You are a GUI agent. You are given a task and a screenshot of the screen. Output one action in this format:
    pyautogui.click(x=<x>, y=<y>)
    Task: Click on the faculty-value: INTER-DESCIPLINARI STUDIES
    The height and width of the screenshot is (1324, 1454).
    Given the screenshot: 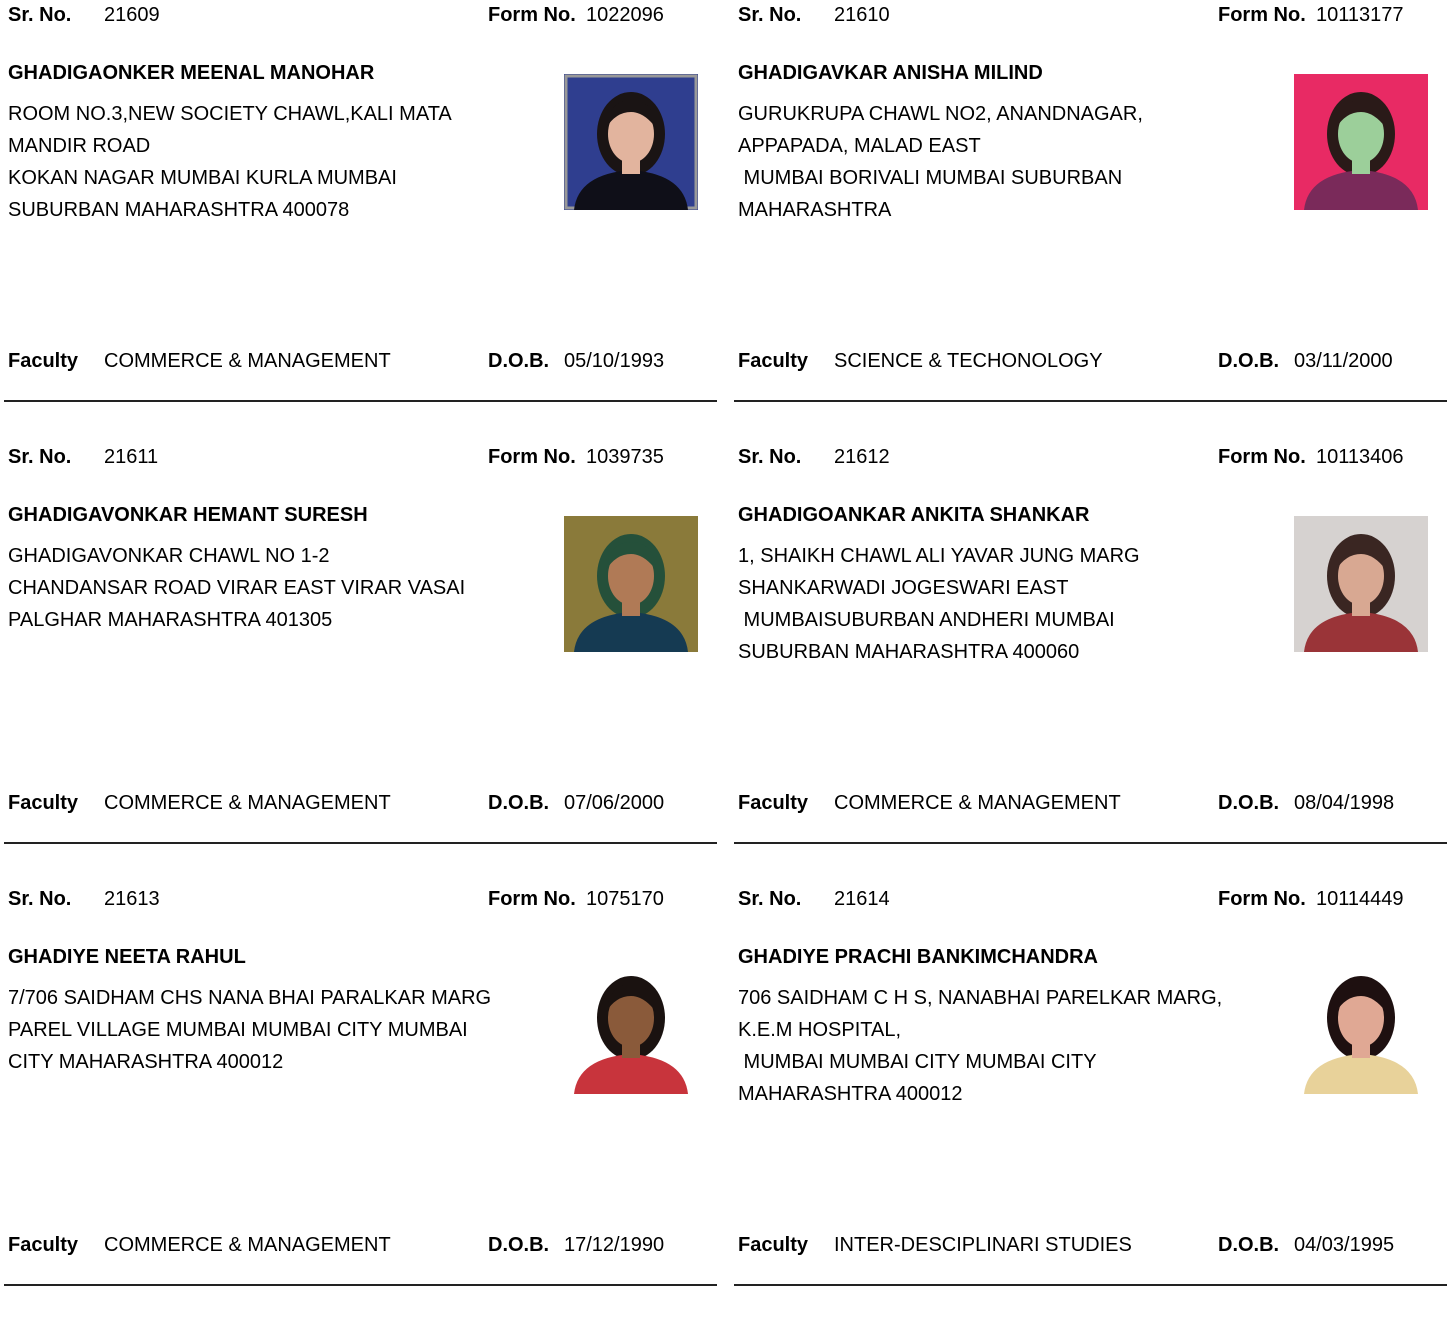 What is the action you would take?
    pyautogui.click(x=983, y=1245)
    